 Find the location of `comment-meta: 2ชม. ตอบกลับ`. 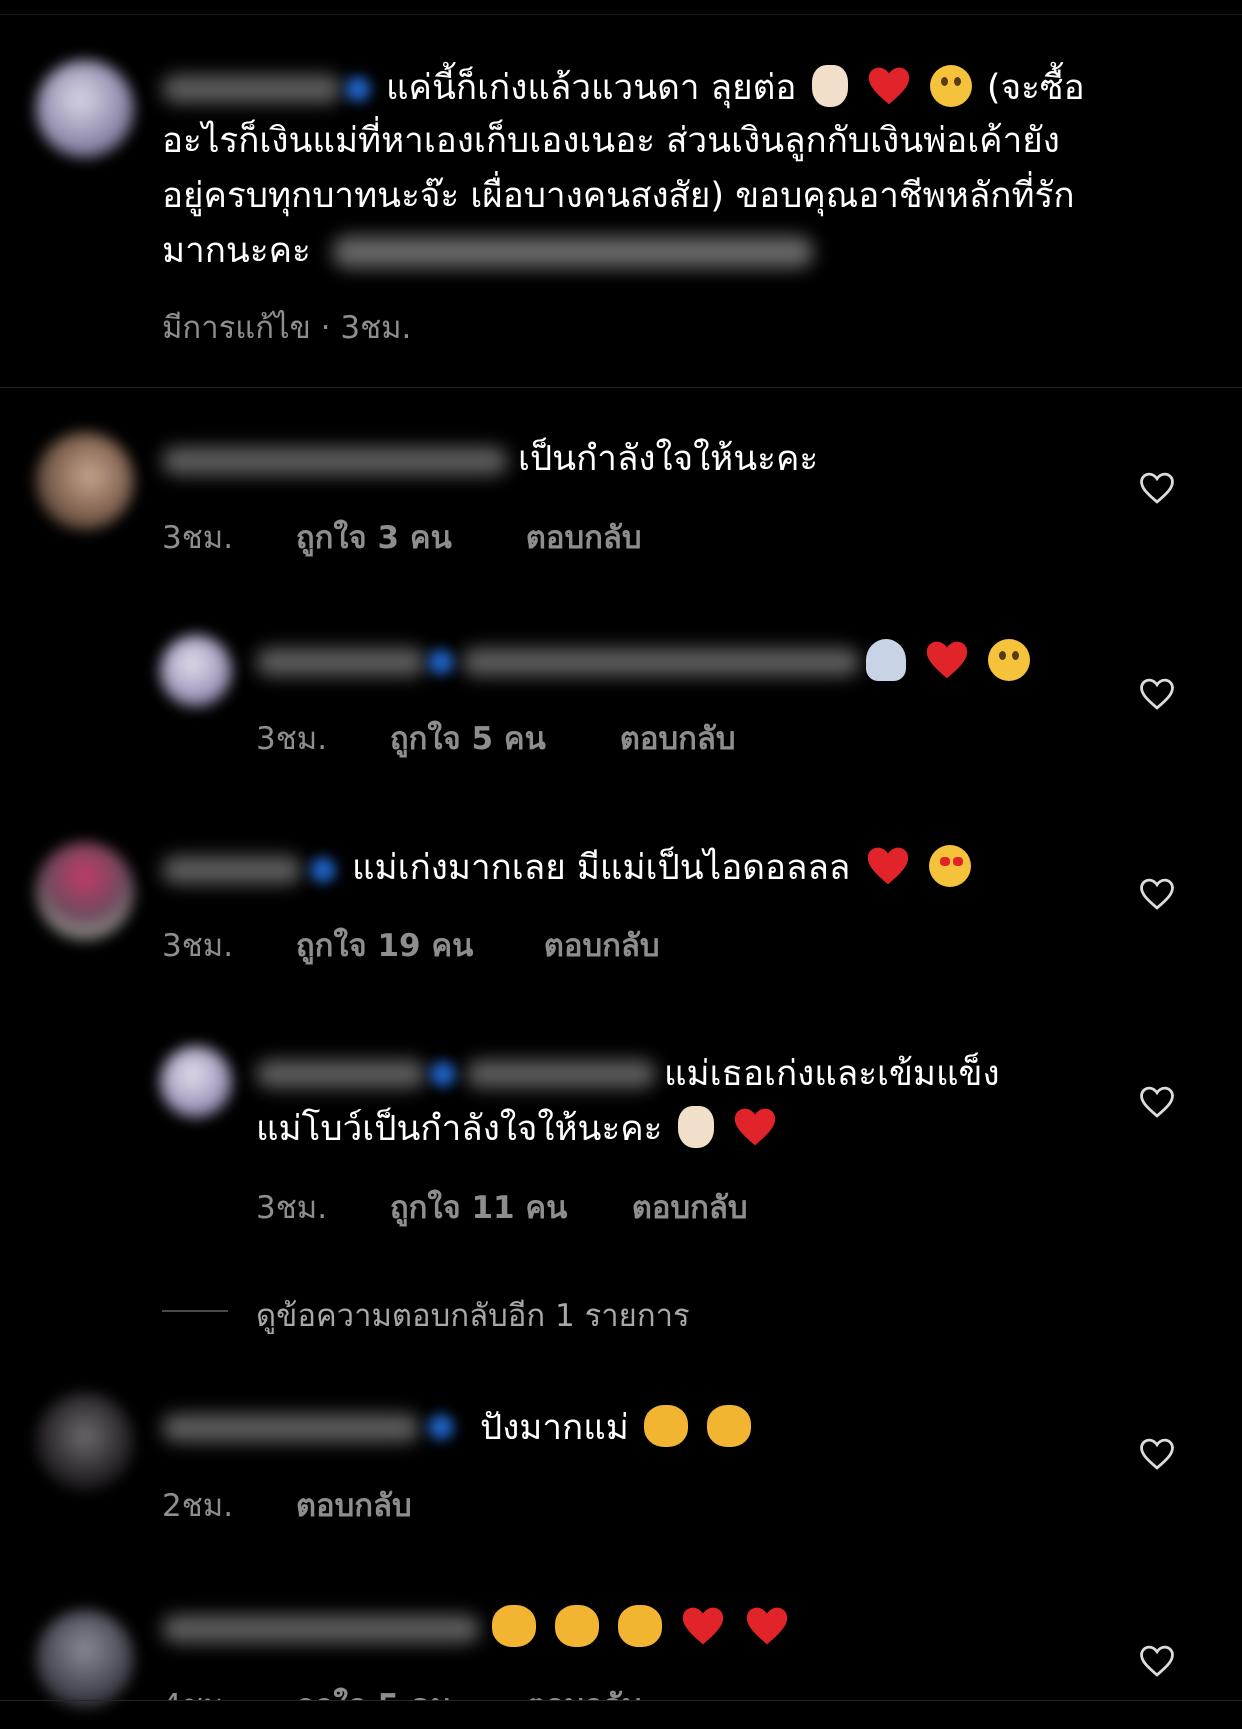

comment-meta: 2ชม. ตอบกลับ is located at coordinates (287, 1505).